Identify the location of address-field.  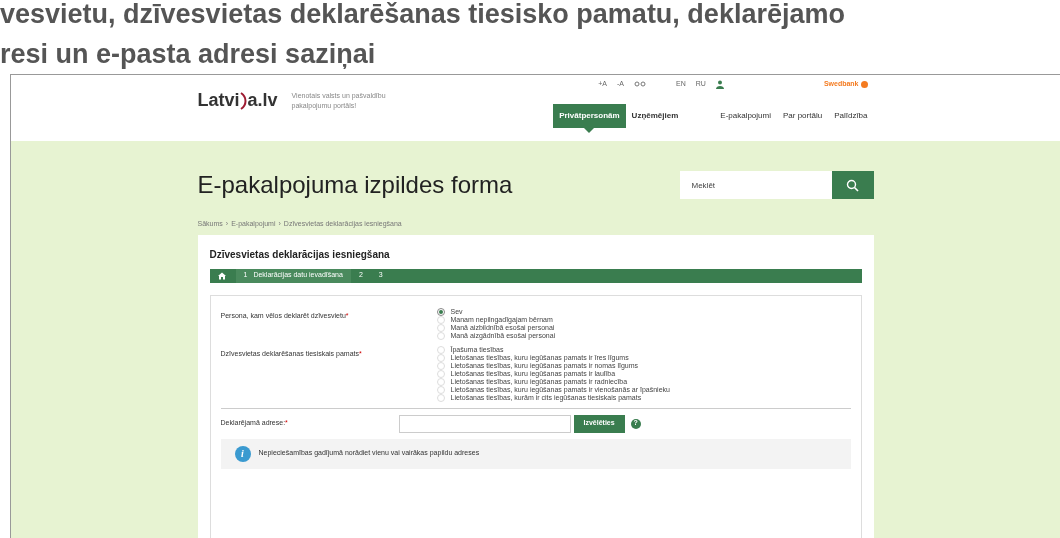
(484, 423).